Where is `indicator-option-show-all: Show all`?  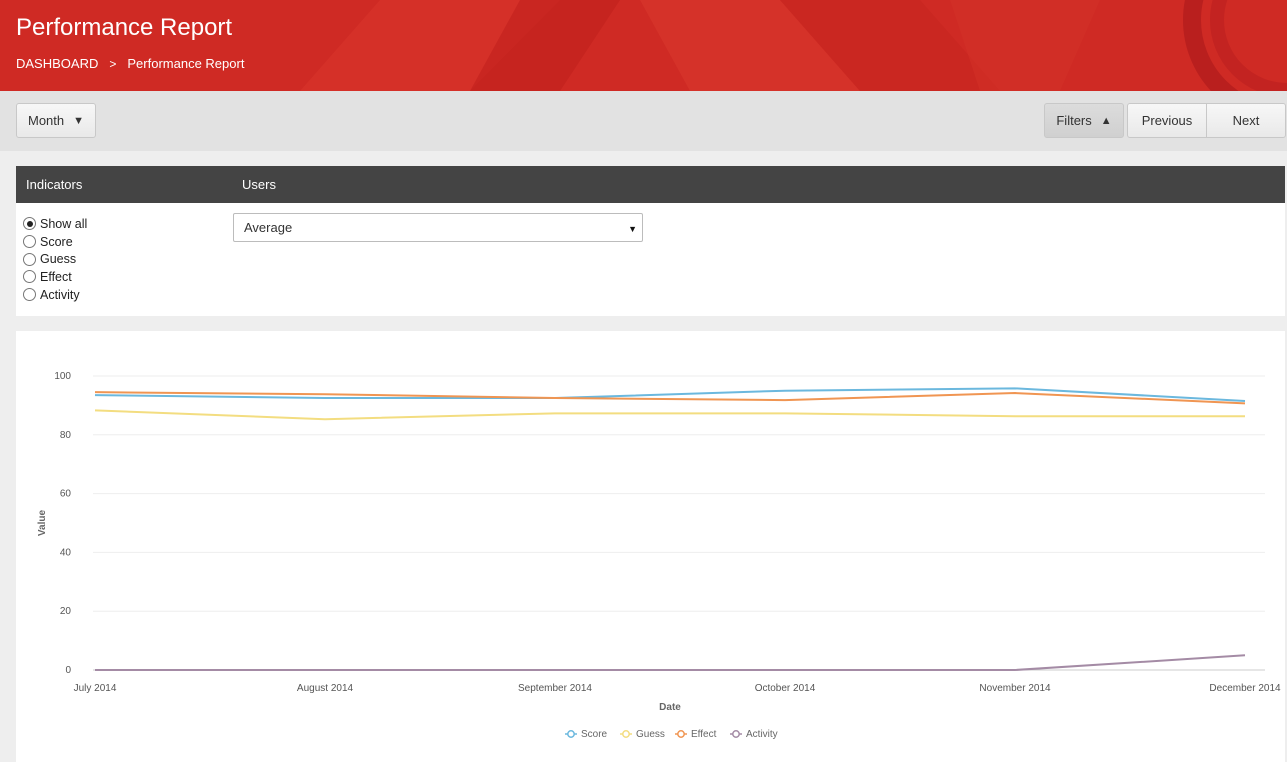
indicator-option-show-all: Show all is located at coordinates (55, 224).